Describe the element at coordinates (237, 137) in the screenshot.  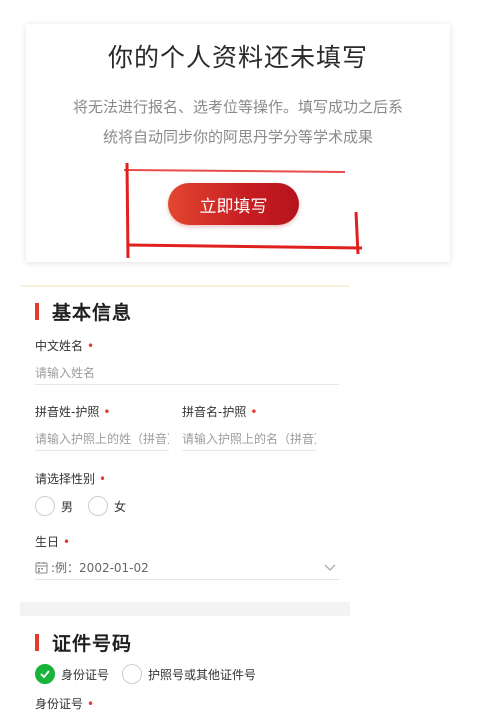
I see `prompt-description-line-2: 统将自动同步你的阿思丹学分等学术成果` at that location.